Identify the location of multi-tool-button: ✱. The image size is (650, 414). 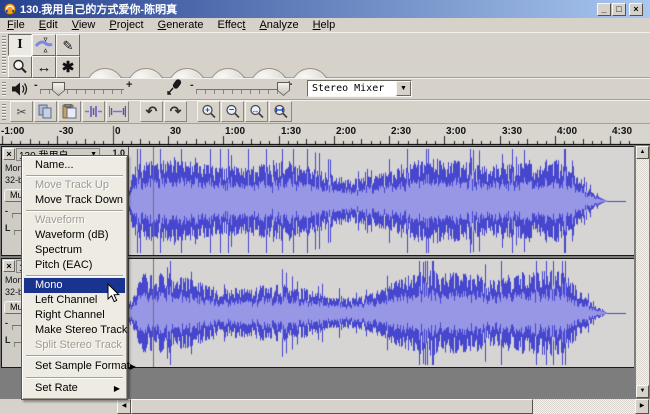
(68, 67).